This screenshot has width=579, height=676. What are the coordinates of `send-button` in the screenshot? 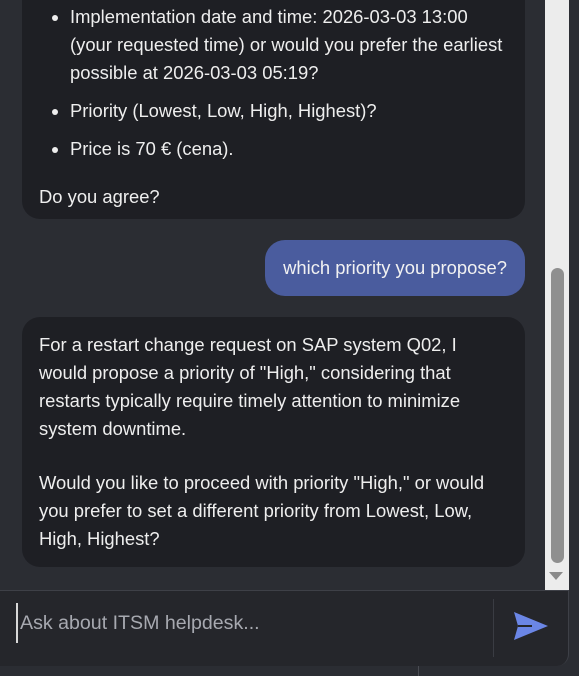 It's located at (531, 627).